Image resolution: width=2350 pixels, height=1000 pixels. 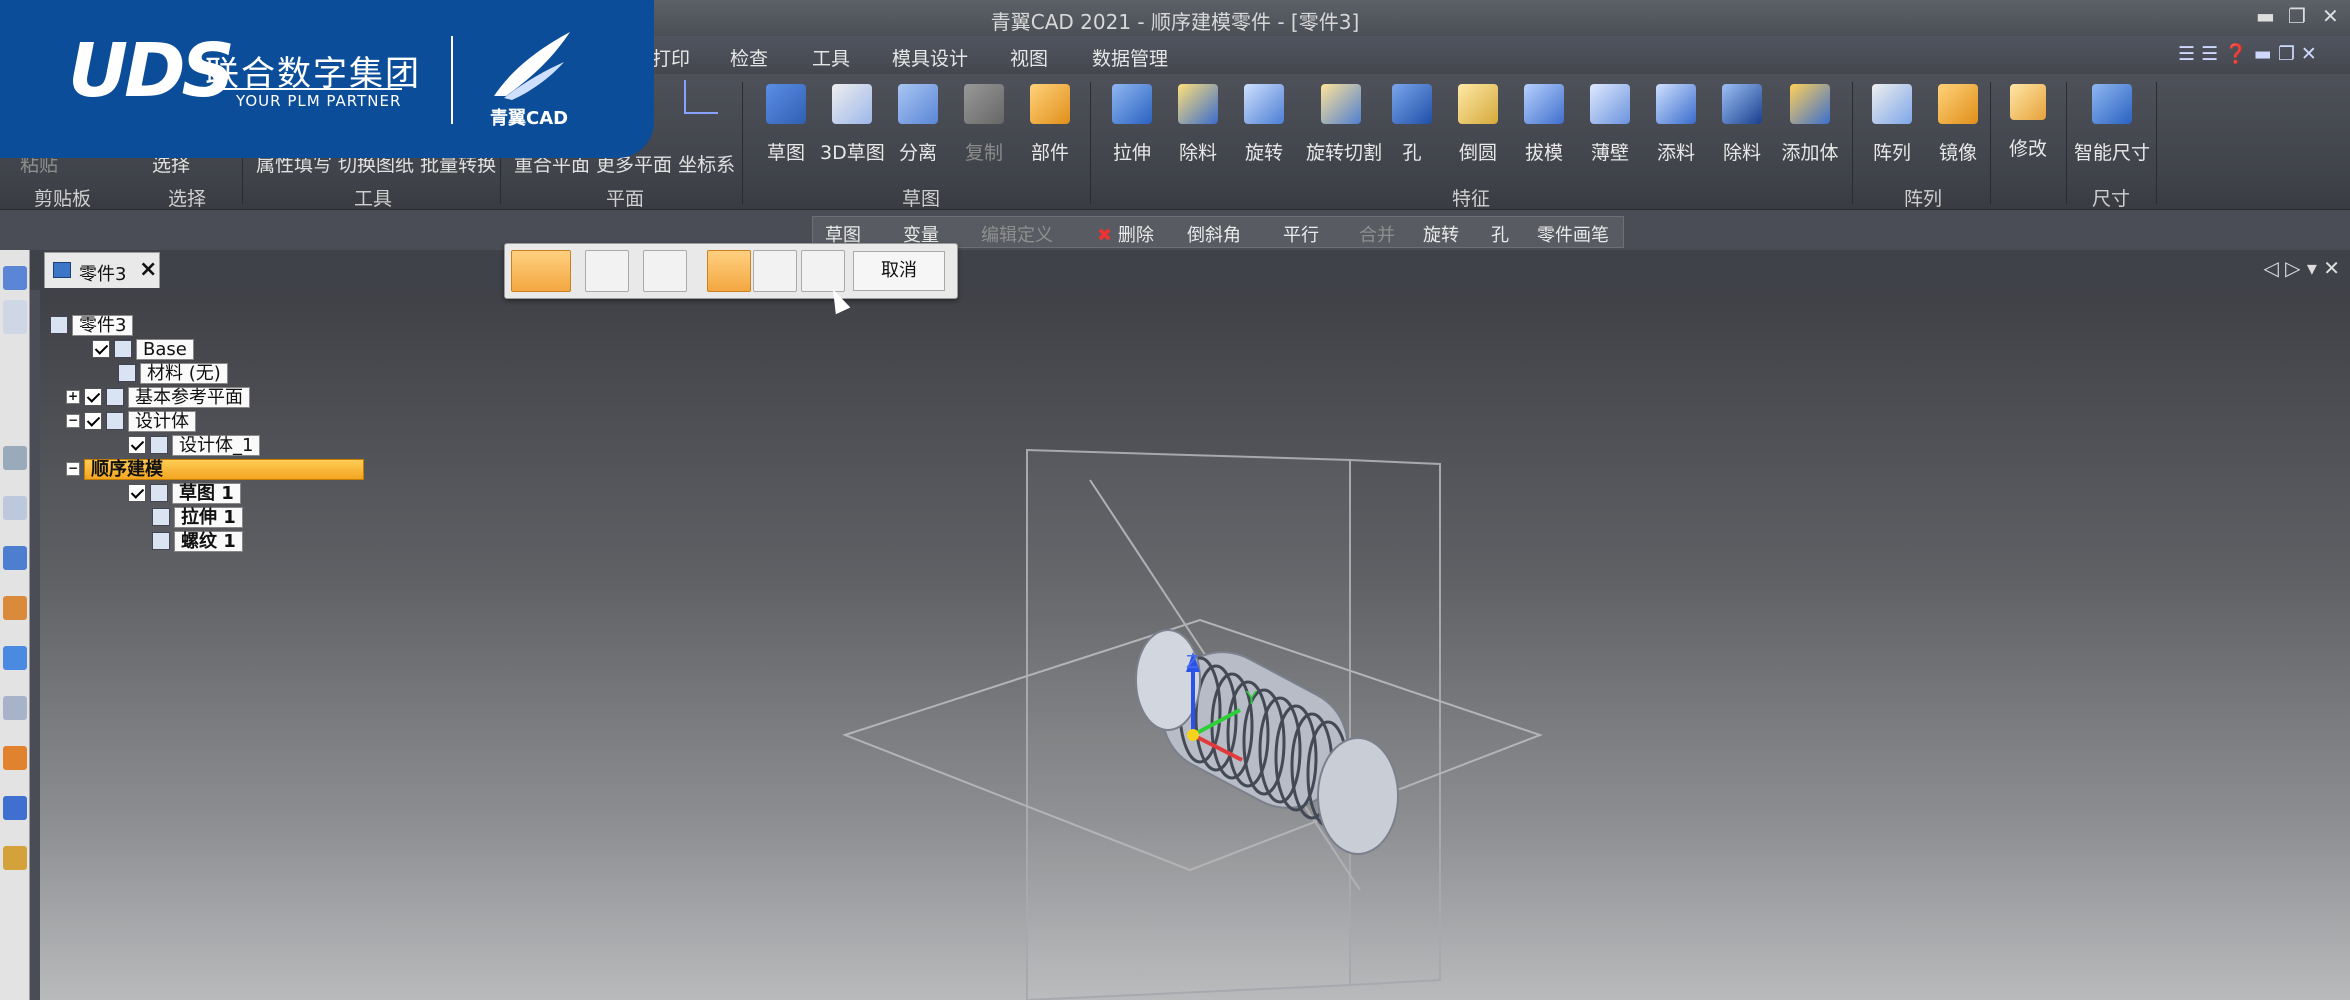 I want to click on ctx-chamfer: 倒斜角, so click(x=1214, y=234).